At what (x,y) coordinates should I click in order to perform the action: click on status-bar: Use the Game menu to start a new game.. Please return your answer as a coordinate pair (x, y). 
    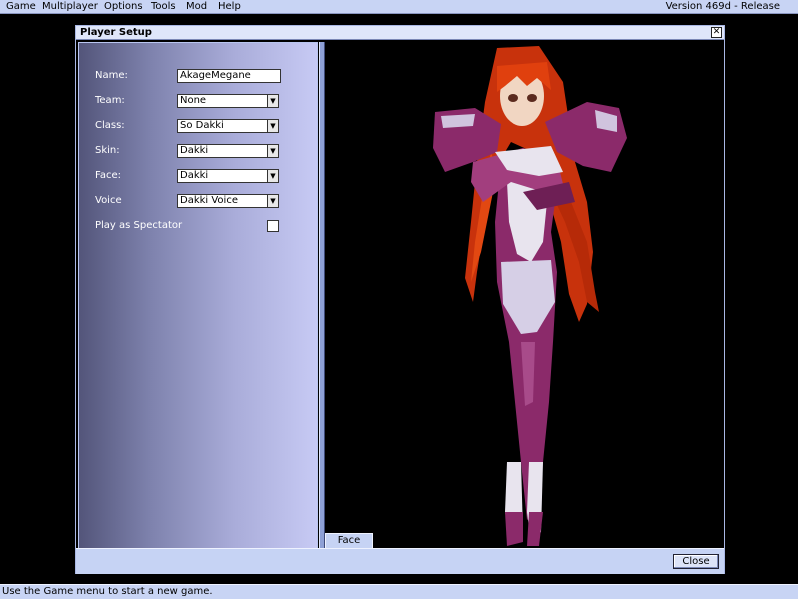
    Looking at the image, I should click on (399, 591).